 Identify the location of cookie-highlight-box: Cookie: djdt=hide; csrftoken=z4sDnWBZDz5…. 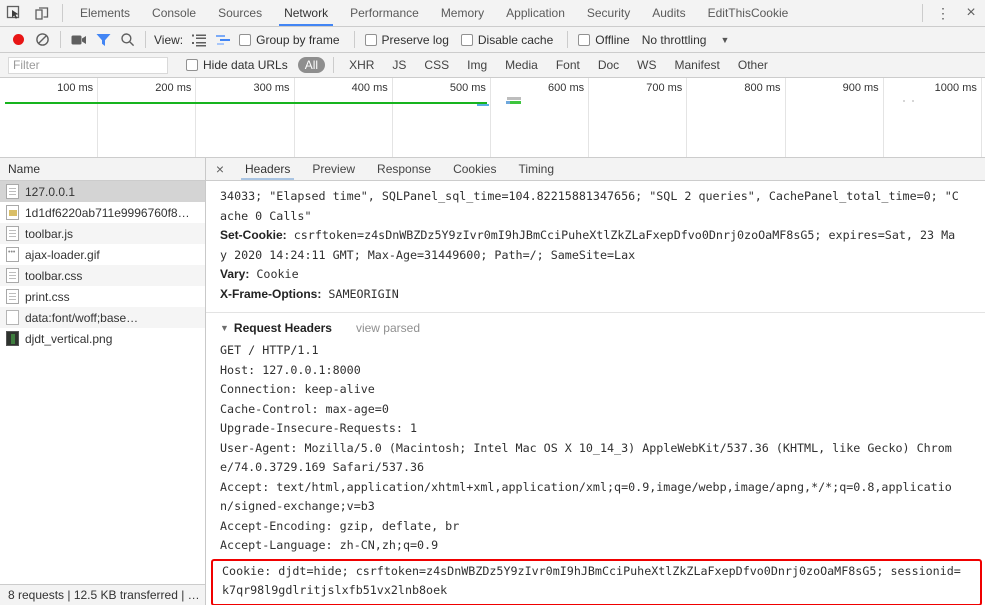
(596, 581).